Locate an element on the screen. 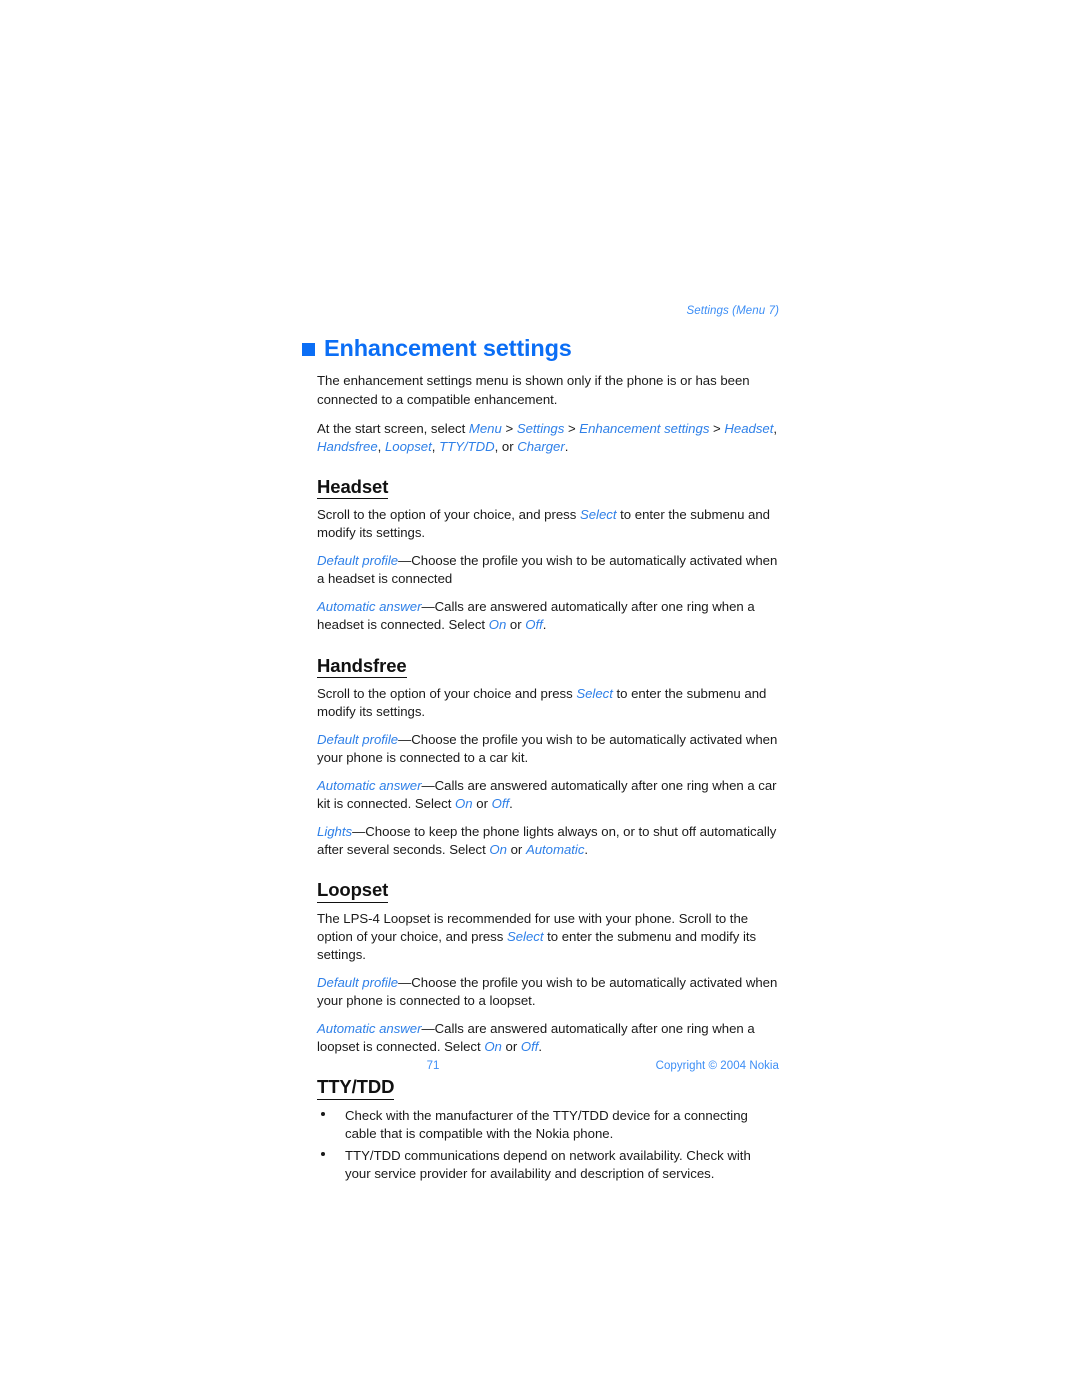 The image size is (1080, 1397). path-sep-2: > is located at coordinates (572, 428).